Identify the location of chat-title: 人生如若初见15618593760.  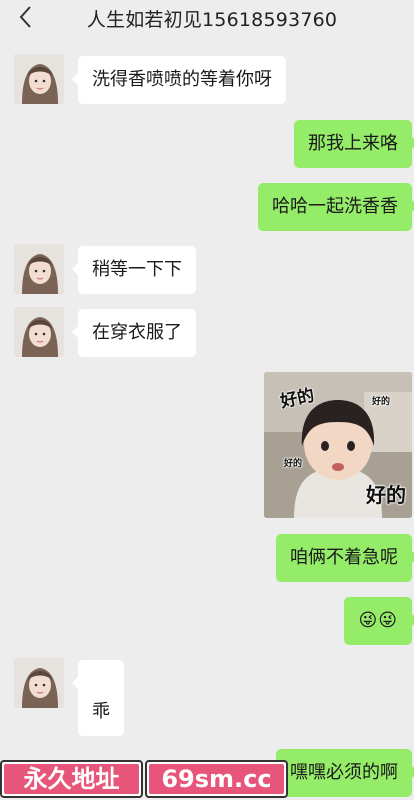
(212, 20).